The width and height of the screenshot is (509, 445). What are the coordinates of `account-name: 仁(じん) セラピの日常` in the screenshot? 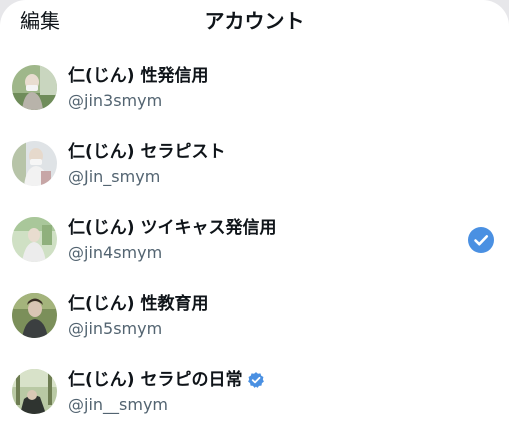 It's located at (155, 380).